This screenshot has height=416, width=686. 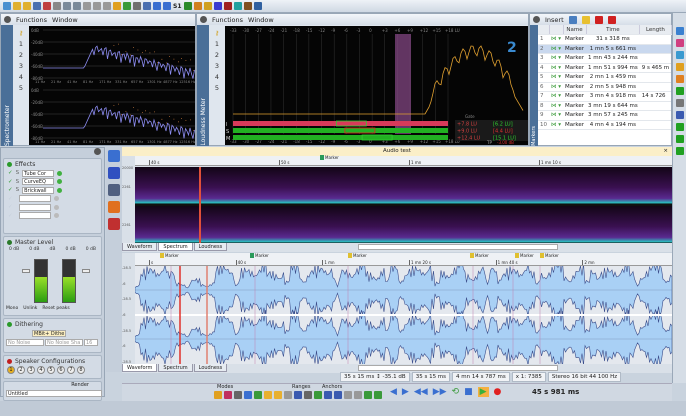 What do you see at coordinates (30, 308) in the screenshot?
I see `unlink-button: Unlink` at bounding box center [30, 308].